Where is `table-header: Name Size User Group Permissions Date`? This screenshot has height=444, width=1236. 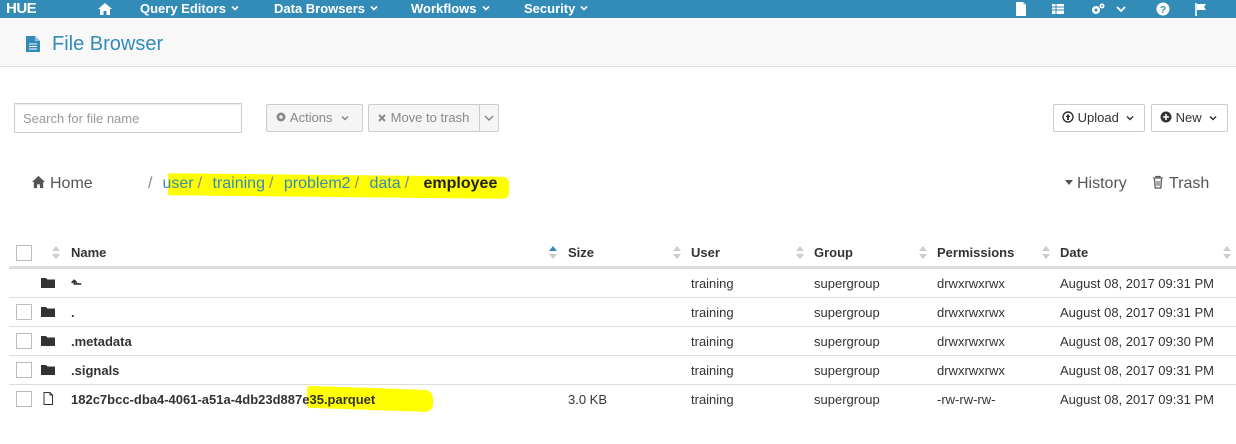 table-header: Name Size User Group Permissions Date is located at coordinates (622, 253).